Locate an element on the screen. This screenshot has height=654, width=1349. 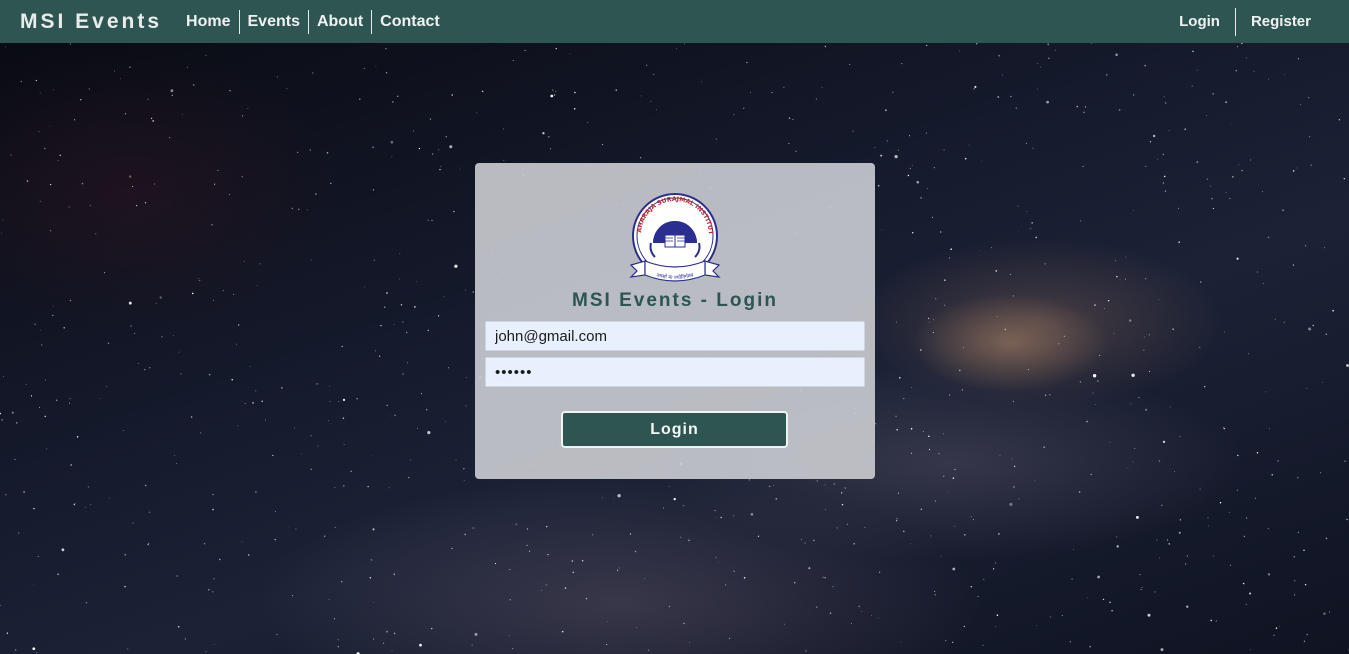
nav-events-link: Events is located at coordinates (273, 21).